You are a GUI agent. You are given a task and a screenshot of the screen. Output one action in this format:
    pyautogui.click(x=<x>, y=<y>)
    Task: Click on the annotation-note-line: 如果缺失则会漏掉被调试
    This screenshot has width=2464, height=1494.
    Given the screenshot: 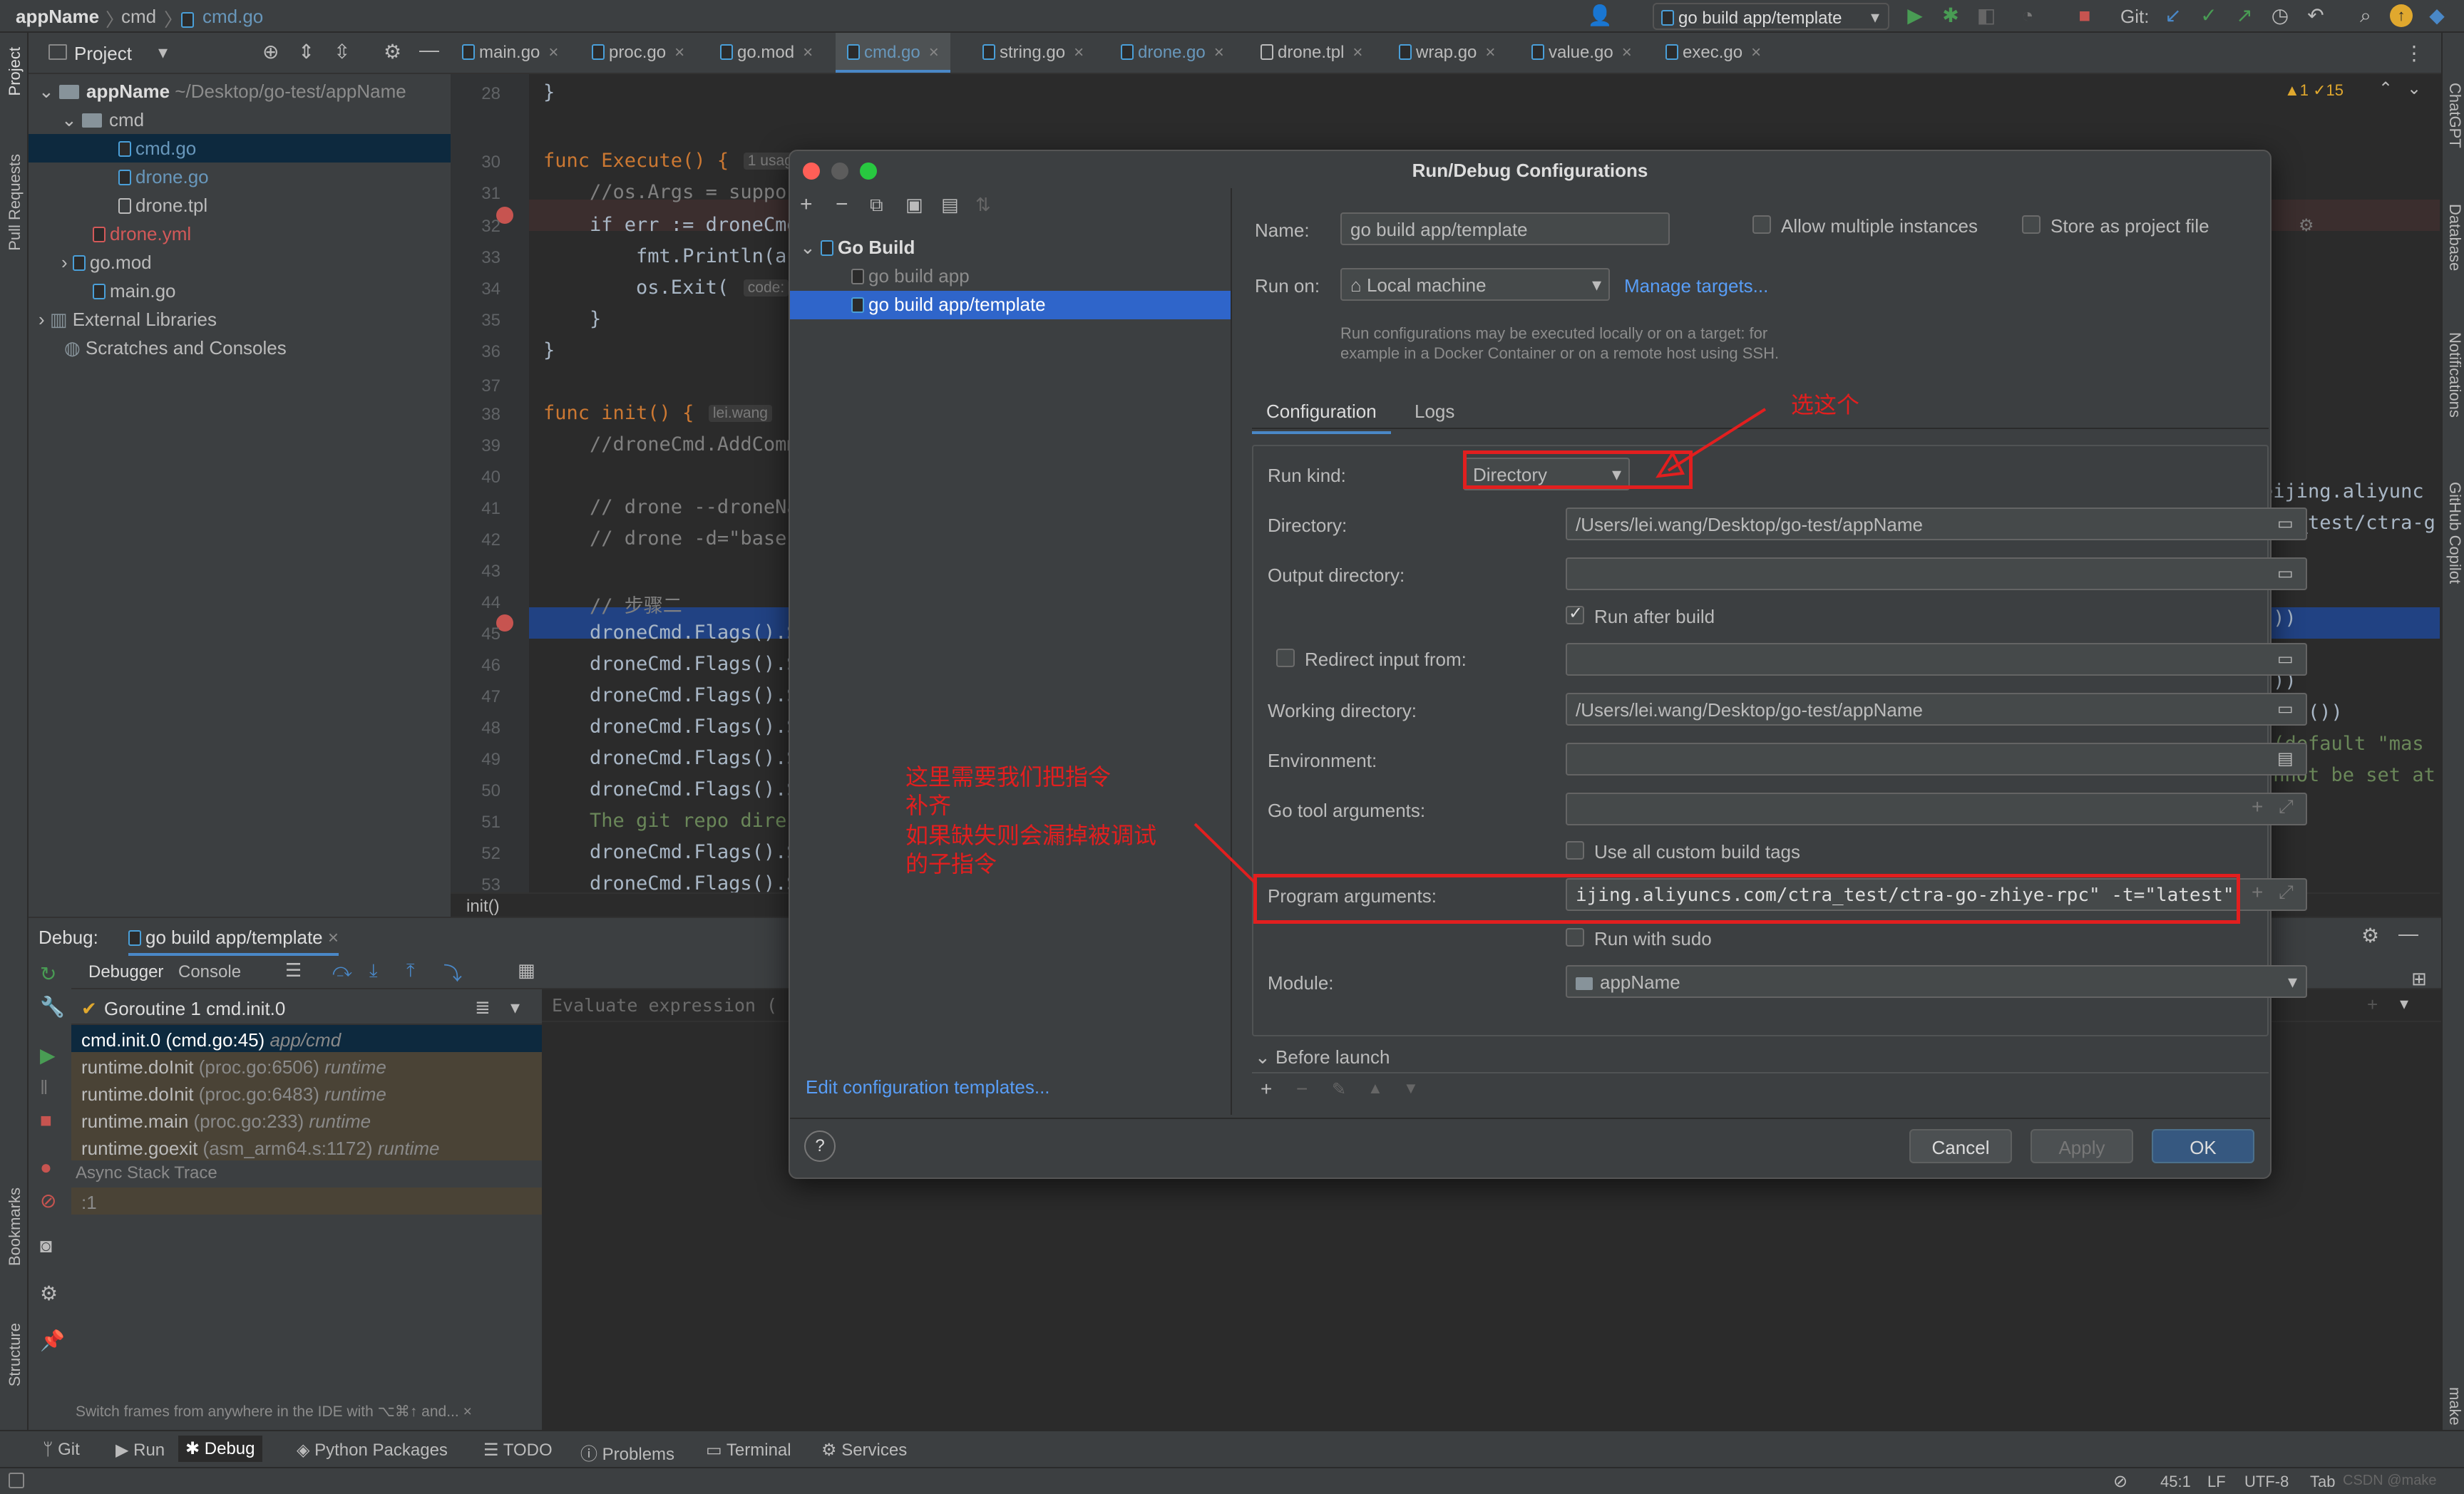 What is the action you would take?
    pyautogui.click(x=1031, y=835)
    